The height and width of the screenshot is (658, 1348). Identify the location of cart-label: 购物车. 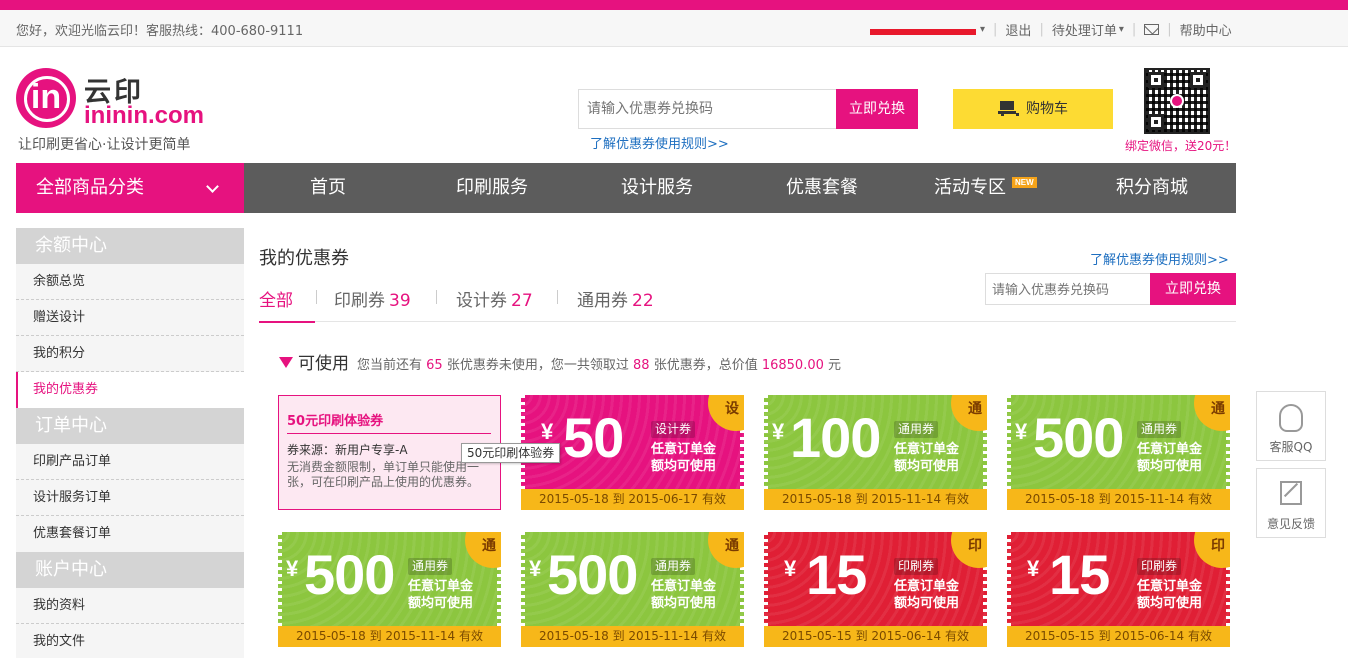
(1047, 109).